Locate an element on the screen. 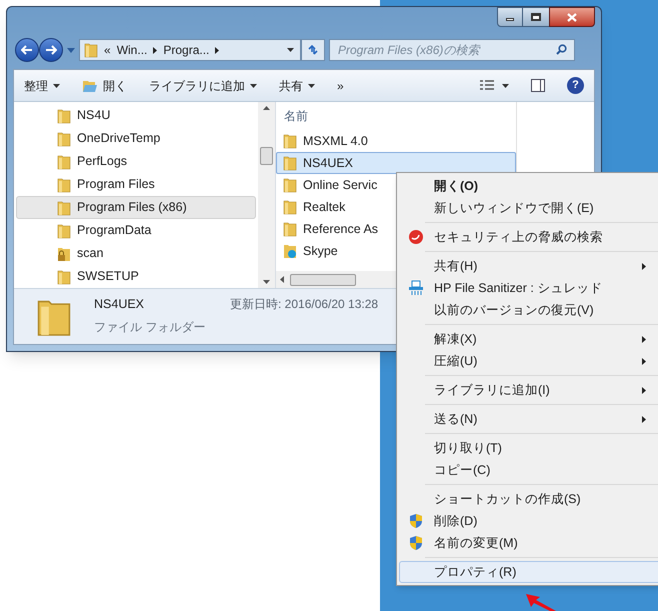 The image size is (658, 611). item-name: NS4UEX is located at coordinates (120, 304).